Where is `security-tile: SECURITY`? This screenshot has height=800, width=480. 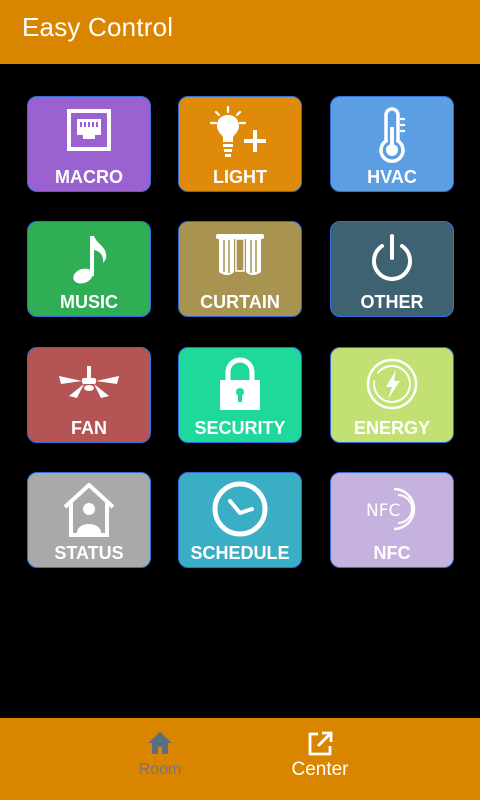
security-tile: SECURITY is located at coordinates (240, 395).